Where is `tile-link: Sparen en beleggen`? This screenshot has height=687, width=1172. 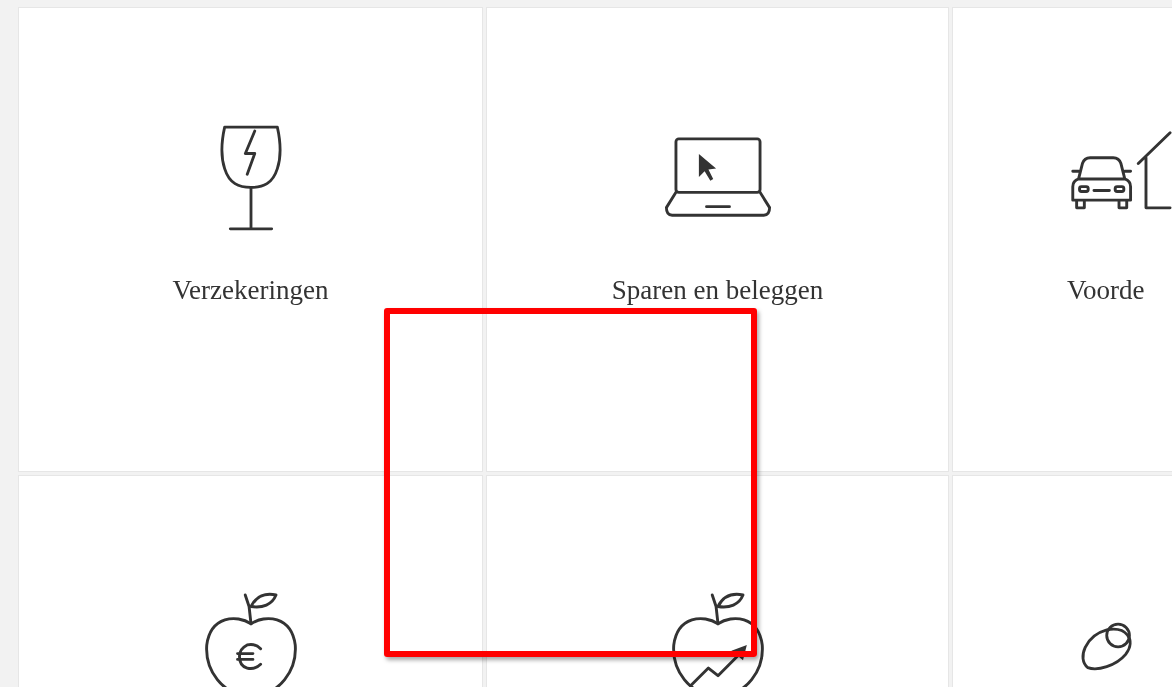
tile-link: Sparen en beleggen is located at coordinates (717, 290).